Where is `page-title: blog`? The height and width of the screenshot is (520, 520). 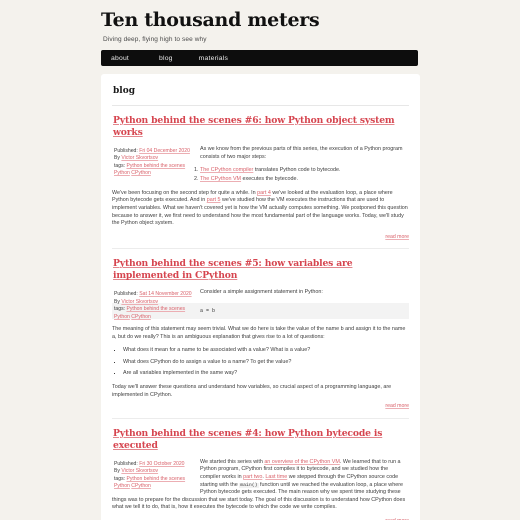
page-title: blog is located at coordinates (124, 91).